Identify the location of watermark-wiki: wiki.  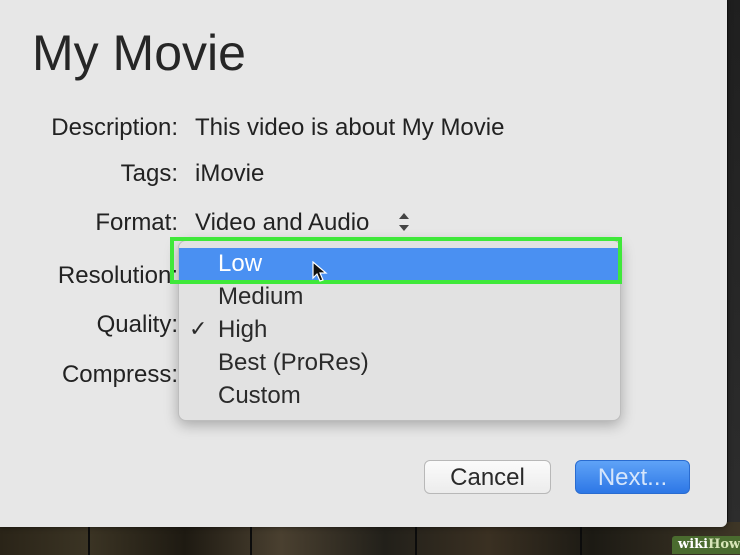
(693, 544).